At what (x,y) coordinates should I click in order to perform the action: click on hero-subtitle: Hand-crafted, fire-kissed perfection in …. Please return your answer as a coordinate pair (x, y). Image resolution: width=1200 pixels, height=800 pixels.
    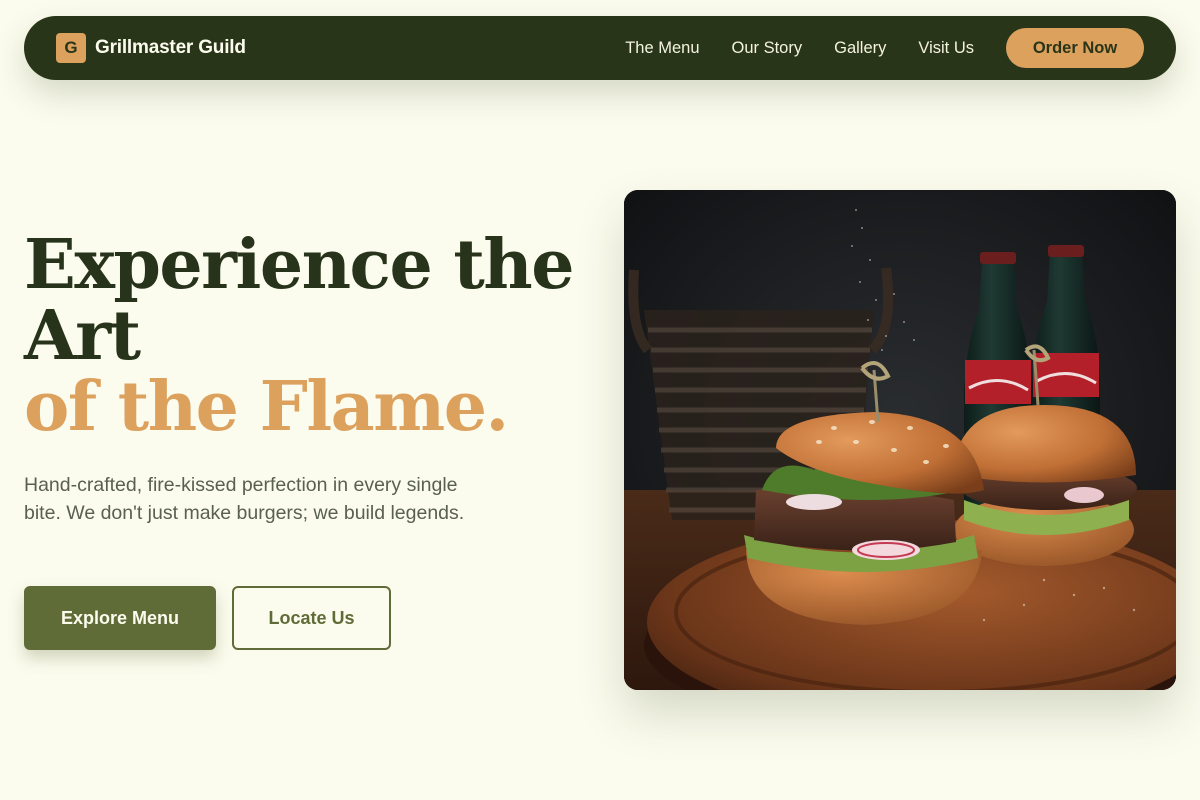
    Looking at the image, I should click on (244, 499).